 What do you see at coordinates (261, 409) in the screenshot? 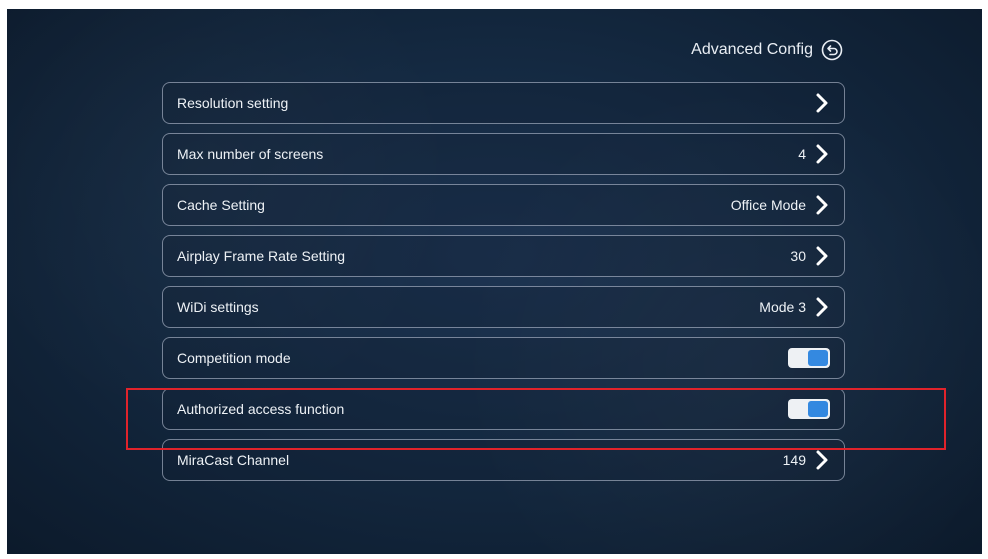
I see `setting-label: Authorized access function` at bounding box center [261, 409].